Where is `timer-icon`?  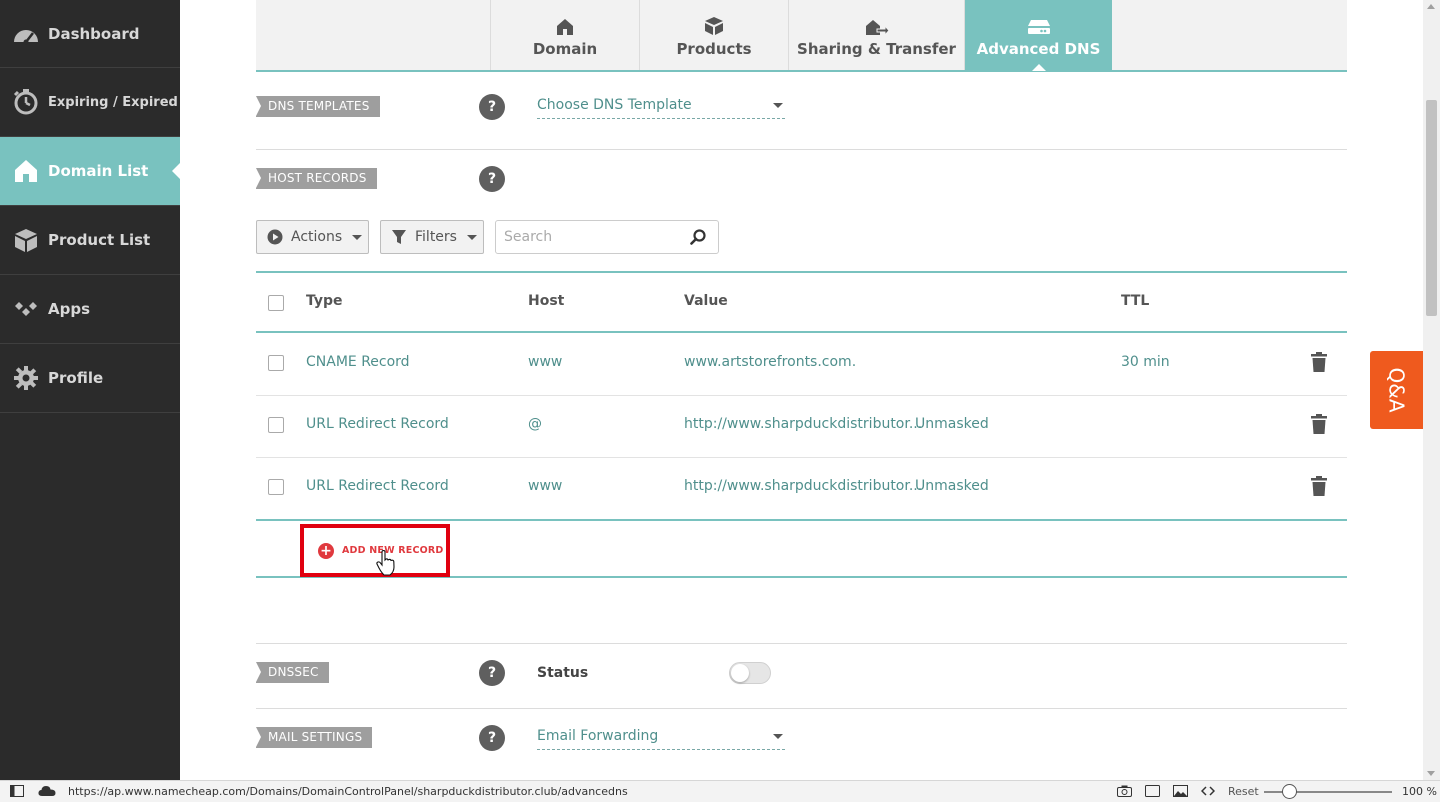 timer-icon is located at coordinates (26, 102).